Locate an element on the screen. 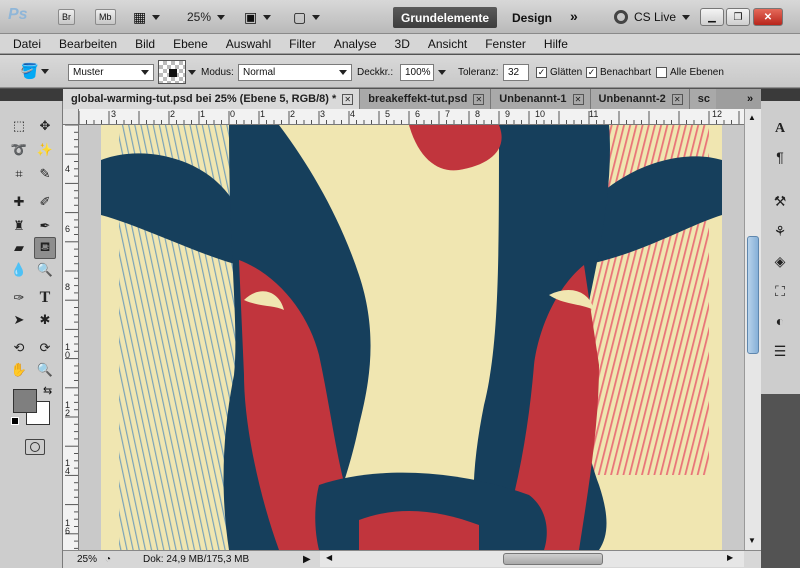 Image resolution: width=800 pixels, height=568 pixels. vertical-ruler: 4 6 8 1 0 1 2 1 4 1 6 is located at coordinates (71, 337).